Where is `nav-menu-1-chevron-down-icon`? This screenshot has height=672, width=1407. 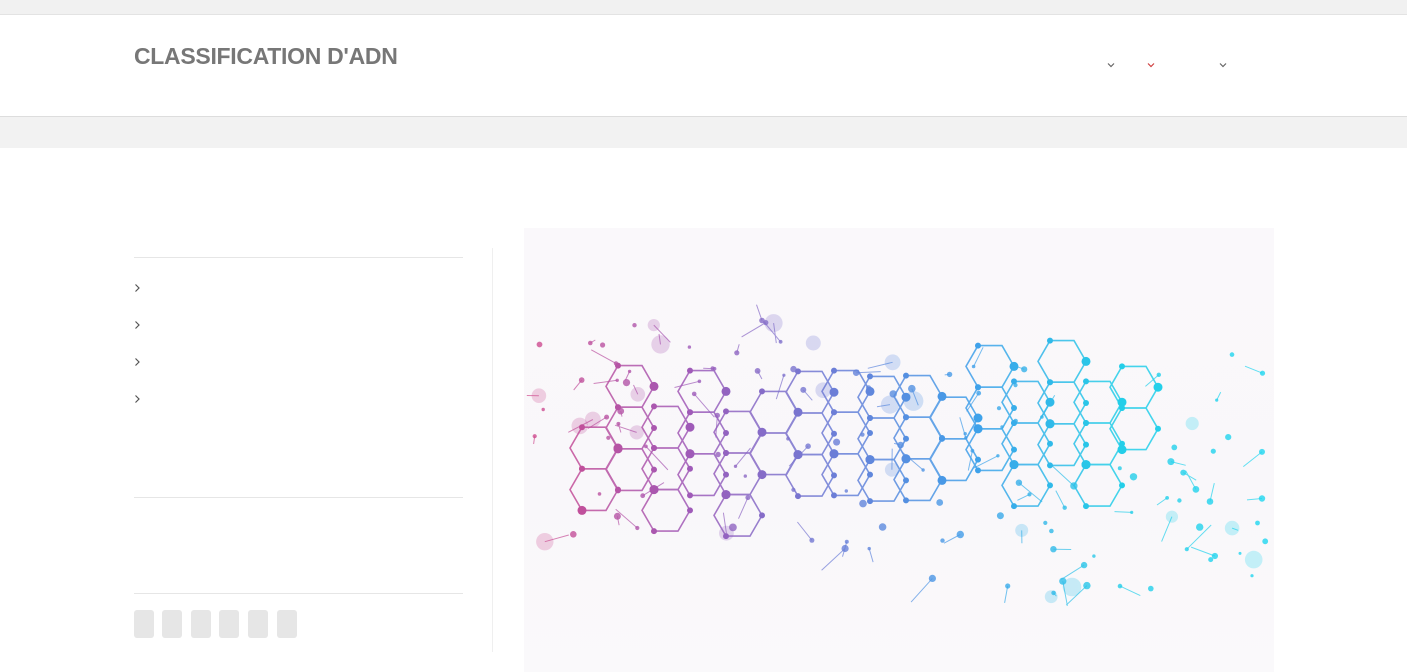 nav-menu-1-chevron-down-icon is located at coordinates (1111, 65).